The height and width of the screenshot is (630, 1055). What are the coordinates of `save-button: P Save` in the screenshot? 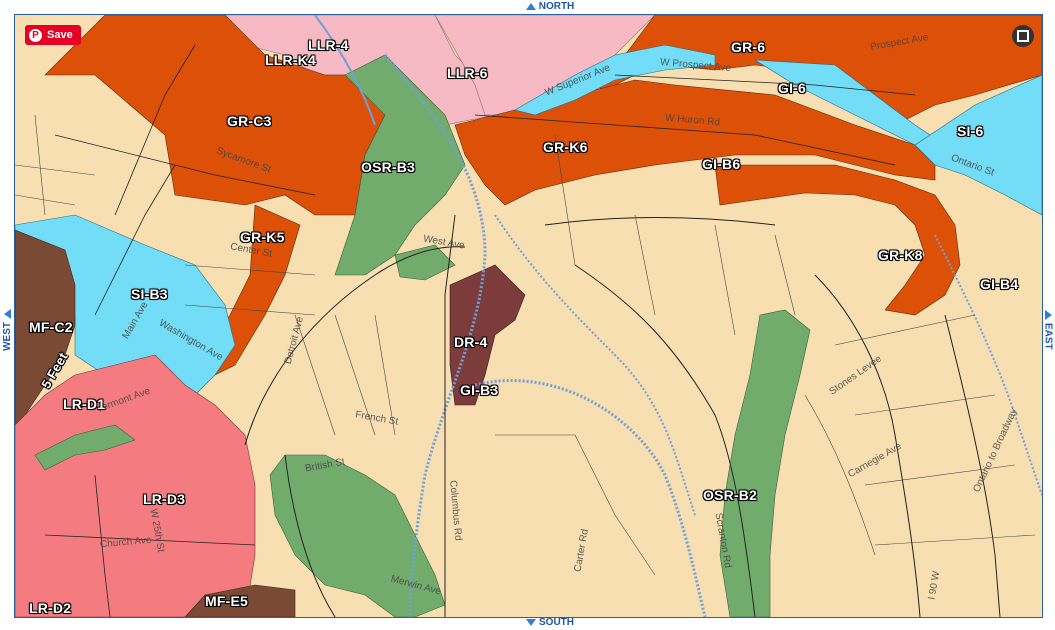 It's located at (53, 35).